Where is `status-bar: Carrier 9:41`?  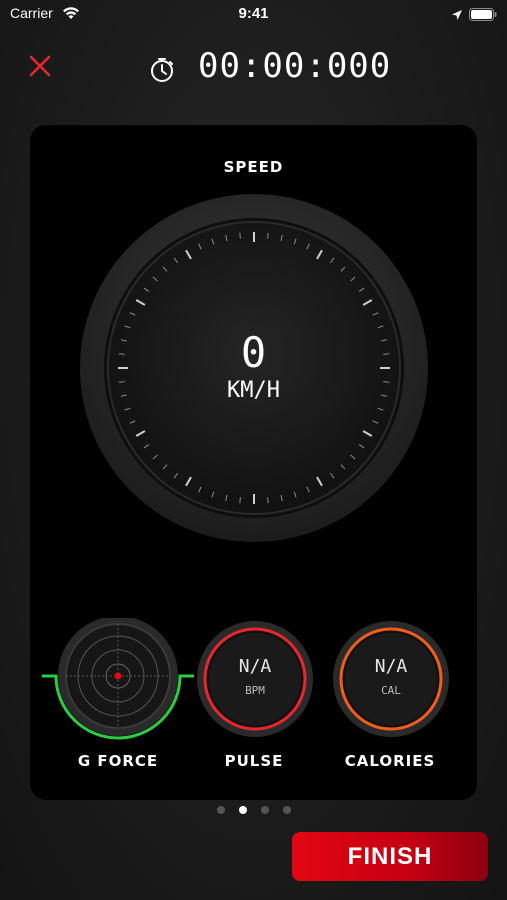 status-bar: Carrier 9:41 is located at coordinates (253, 14).